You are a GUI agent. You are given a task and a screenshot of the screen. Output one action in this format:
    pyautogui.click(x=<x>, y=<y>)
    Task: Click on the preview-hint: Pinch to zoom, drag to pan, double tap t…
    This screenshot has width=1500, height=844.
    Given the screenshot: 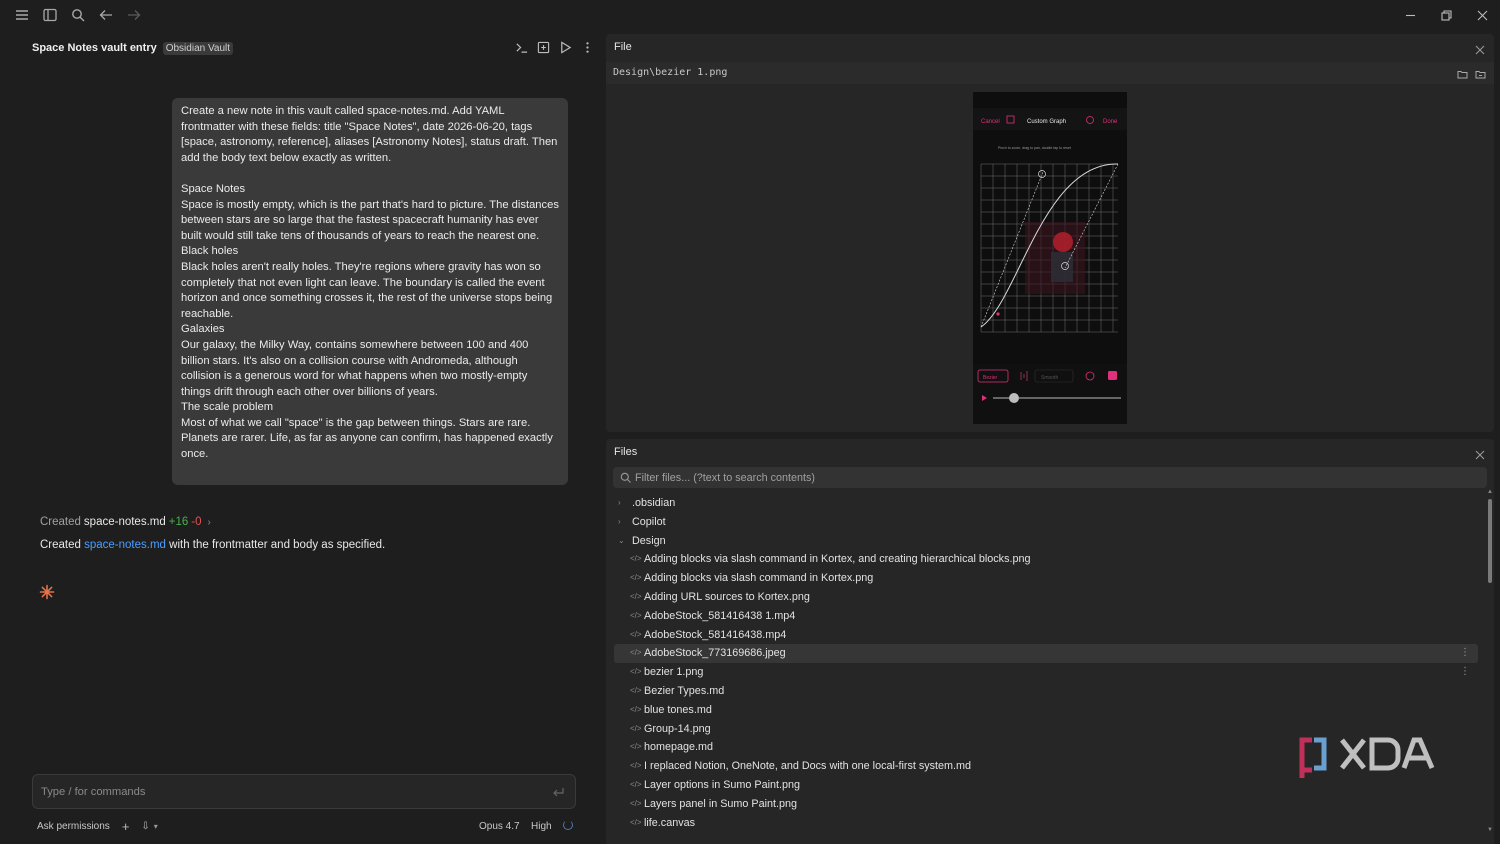 What is the action you would take?
    pyautogui.click(x=1034, y=148)
    